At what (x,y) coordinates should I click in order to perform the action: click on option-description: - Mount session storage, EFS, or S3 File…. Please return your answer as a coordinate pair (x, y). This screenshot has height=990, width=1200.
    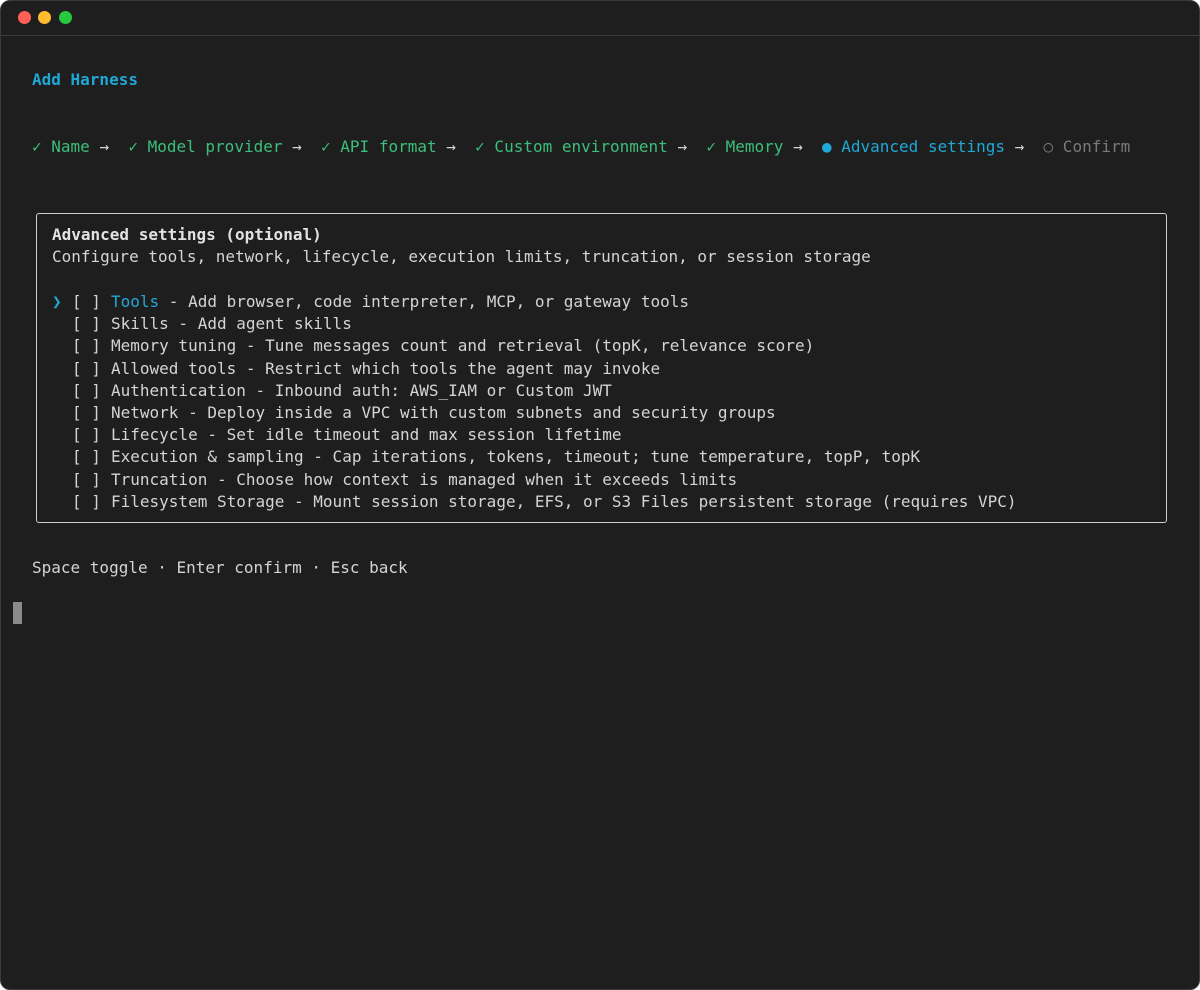
    Looking at the image, I should click on (650, 501).